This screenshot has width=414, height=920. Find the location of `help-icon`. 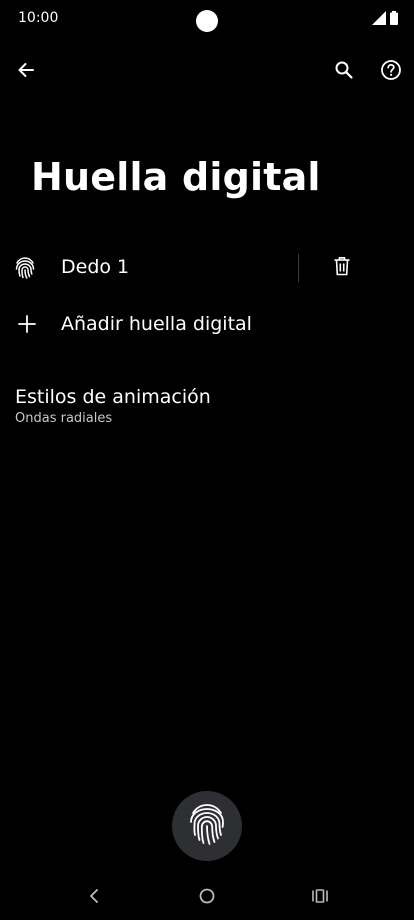

help-icon is located at coordinates (391, 72).